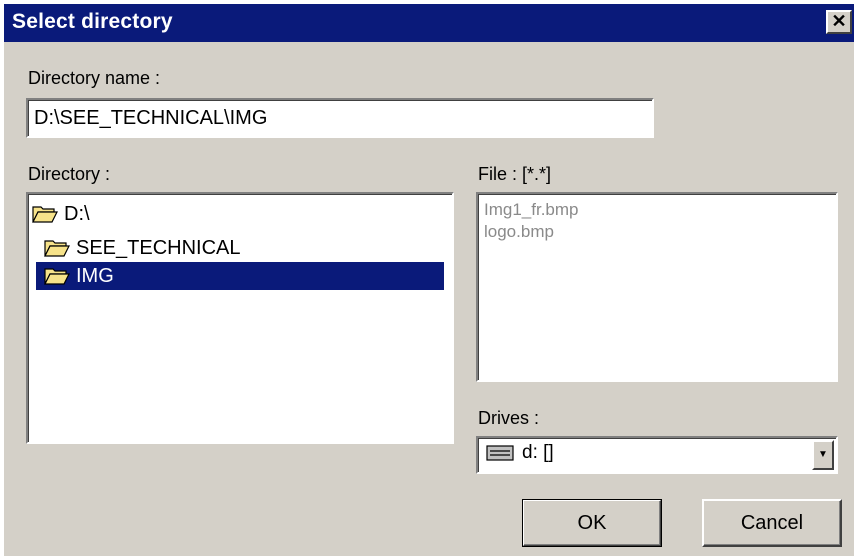 This screenshot has height=556, width=854. Describe the element at coordinates (77, 213) in the screenshot. I see `tree-item-label: D:\` at that location.